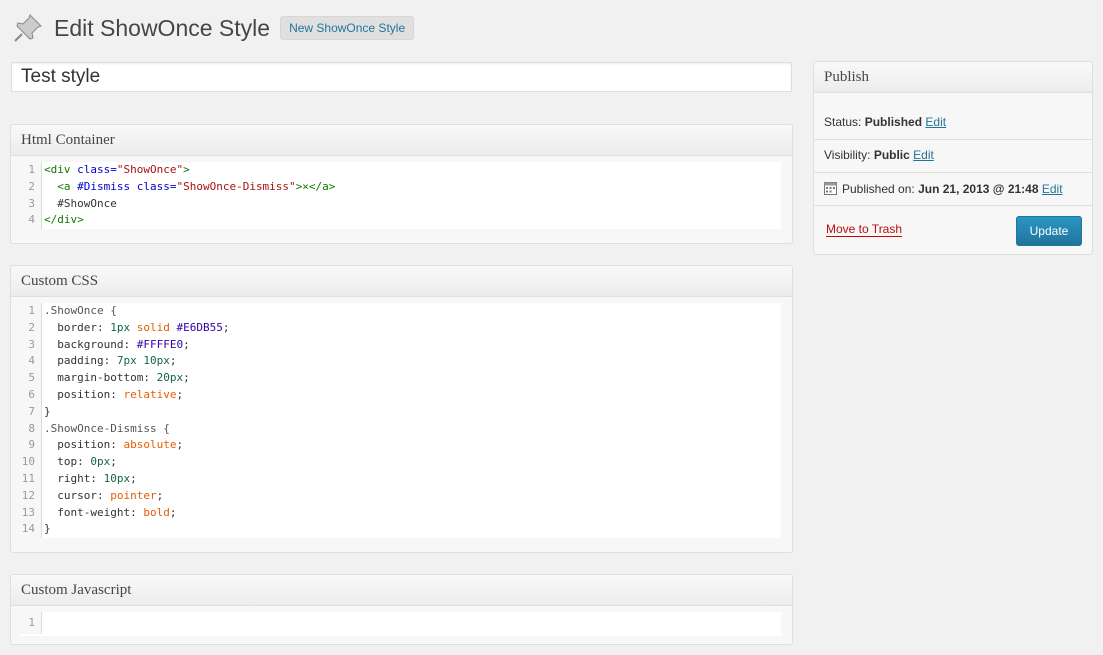 This screenshot has width=1103, height=655. Describe the element at coordinates (186, 169) in the screenshot. I see `code-token: >` at that location.